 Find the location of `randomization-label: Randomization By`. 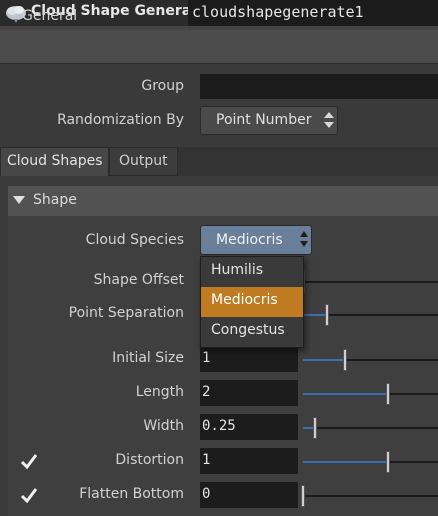

randomization-label: Randomization By is located at coordinates (120, 120).